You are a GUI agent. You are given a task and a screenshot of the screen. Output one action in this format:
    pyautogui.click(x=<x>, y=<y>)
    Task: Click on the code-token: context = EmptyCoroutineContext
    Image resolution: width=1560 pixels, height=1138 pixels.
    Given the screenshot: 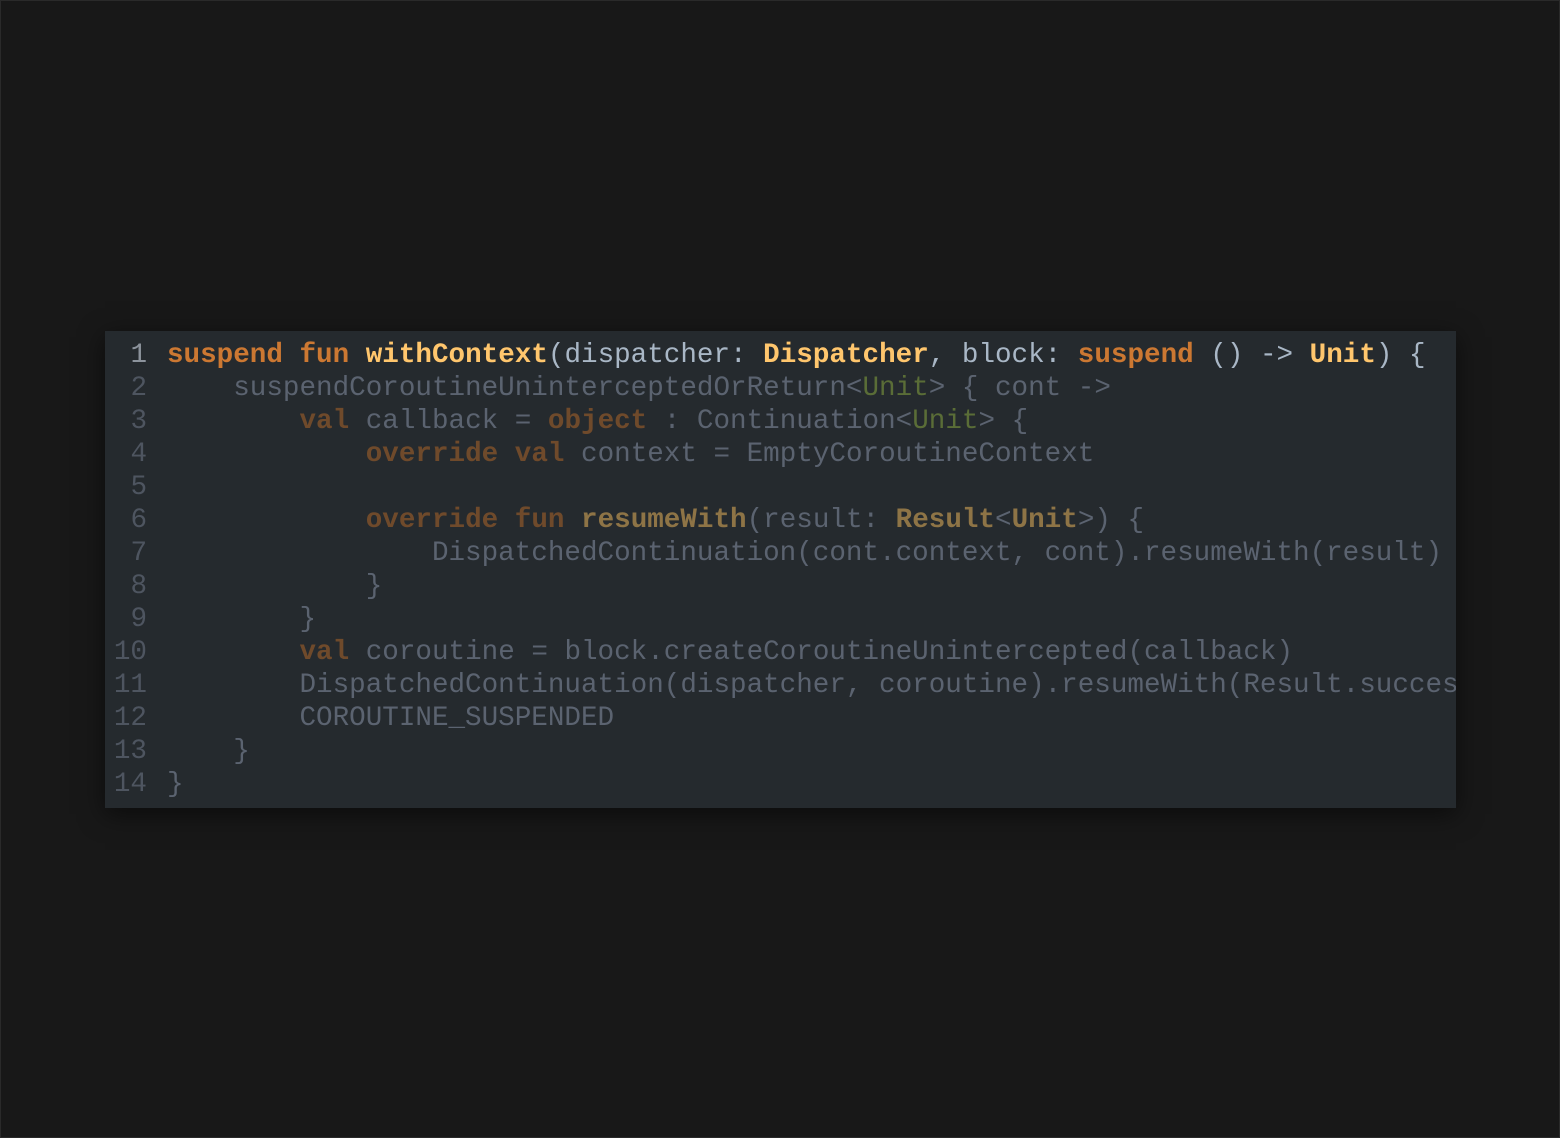 What is the action you would take?
    pyautogui.click(x=829, y=454)
    